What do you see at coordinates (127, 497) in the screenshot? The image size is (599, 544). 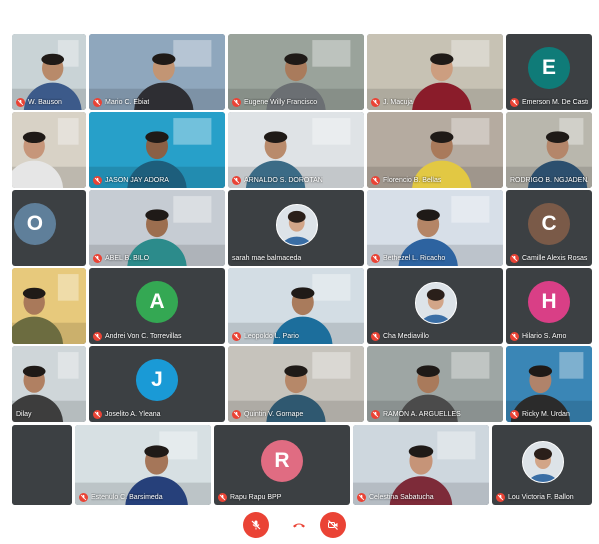 I see `participant-name: Estenulo C. Barsimeda` at bounding box center [127, 497].